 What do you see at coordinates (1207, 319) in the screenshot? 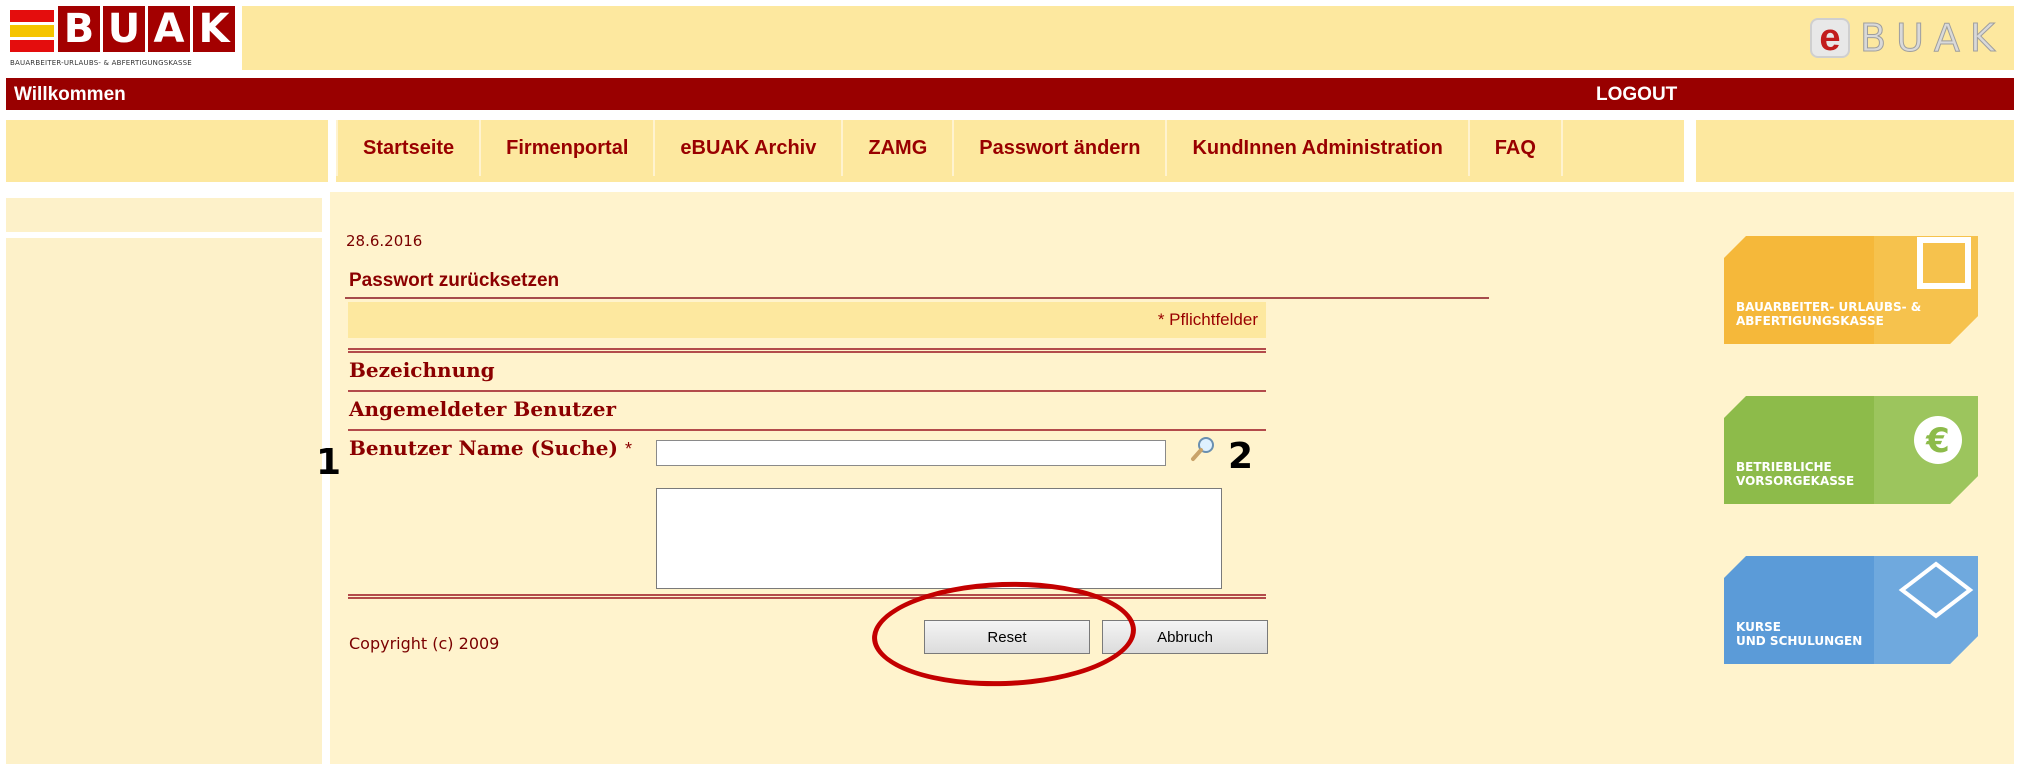
I see `required-fields-note: * Pflichtfelder` at bounding box center [1207, 319].